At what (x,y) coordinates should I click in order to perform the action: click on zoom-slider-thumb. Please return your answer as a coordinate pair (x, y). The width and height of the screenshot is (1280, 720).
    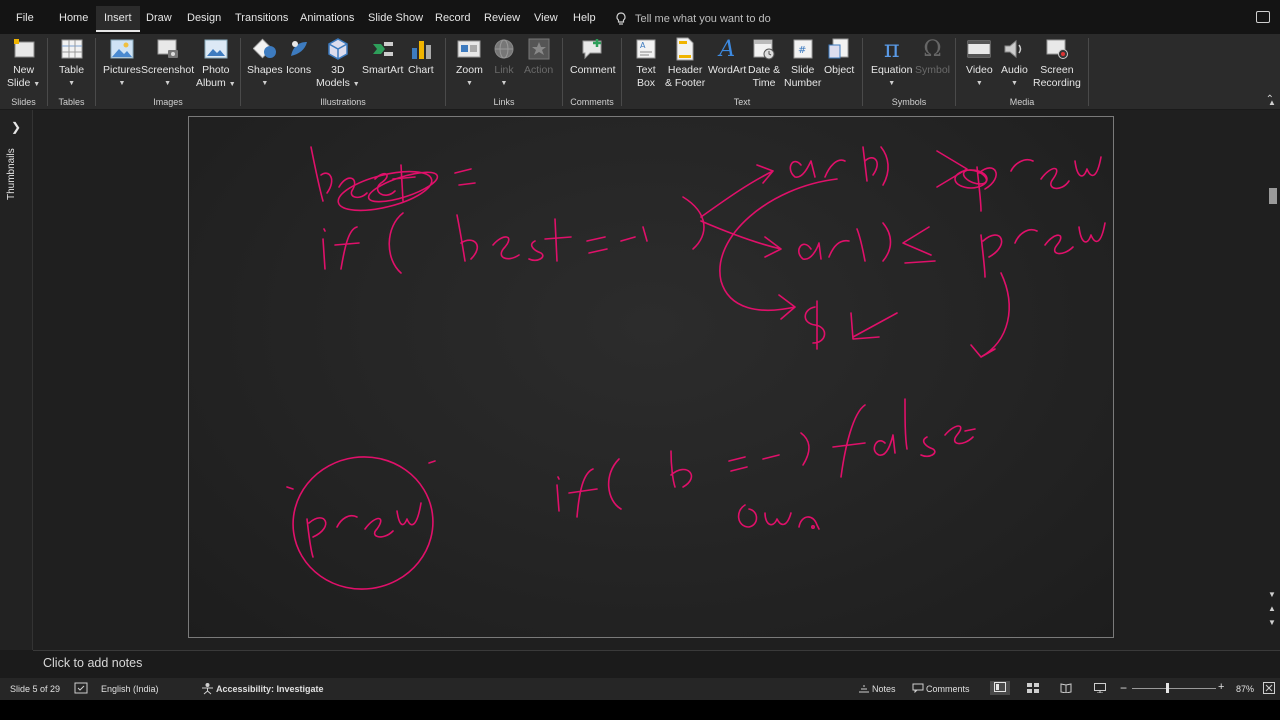
    Looking at the image, I should click on (1167, 688).